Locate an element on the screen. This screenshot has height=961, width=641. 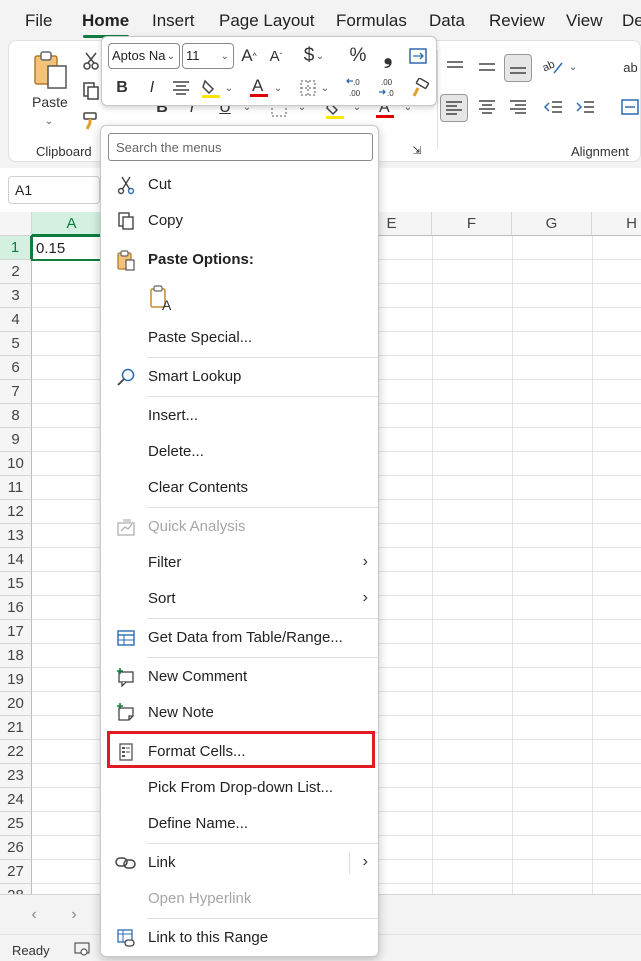
row-header-13: 13 is located at coordinates (16, 536).